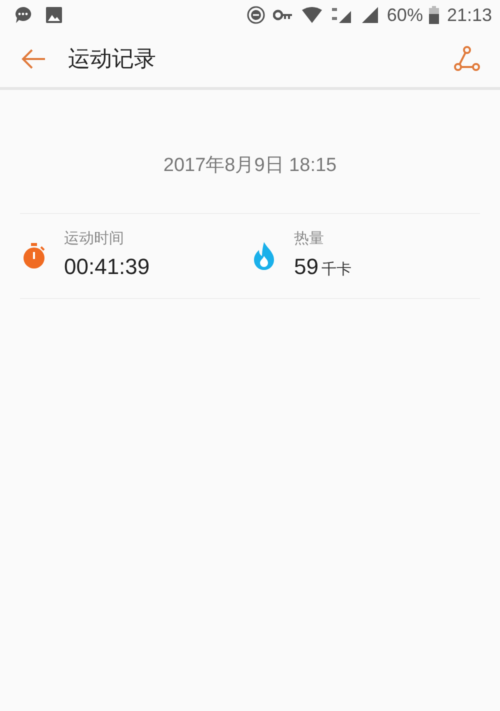 The height and width of the screenshot is (711, 500). What do you see at coordinates (264, 256) in the screenshot?
I see `flame-icon` at bounding box center [264, 256].